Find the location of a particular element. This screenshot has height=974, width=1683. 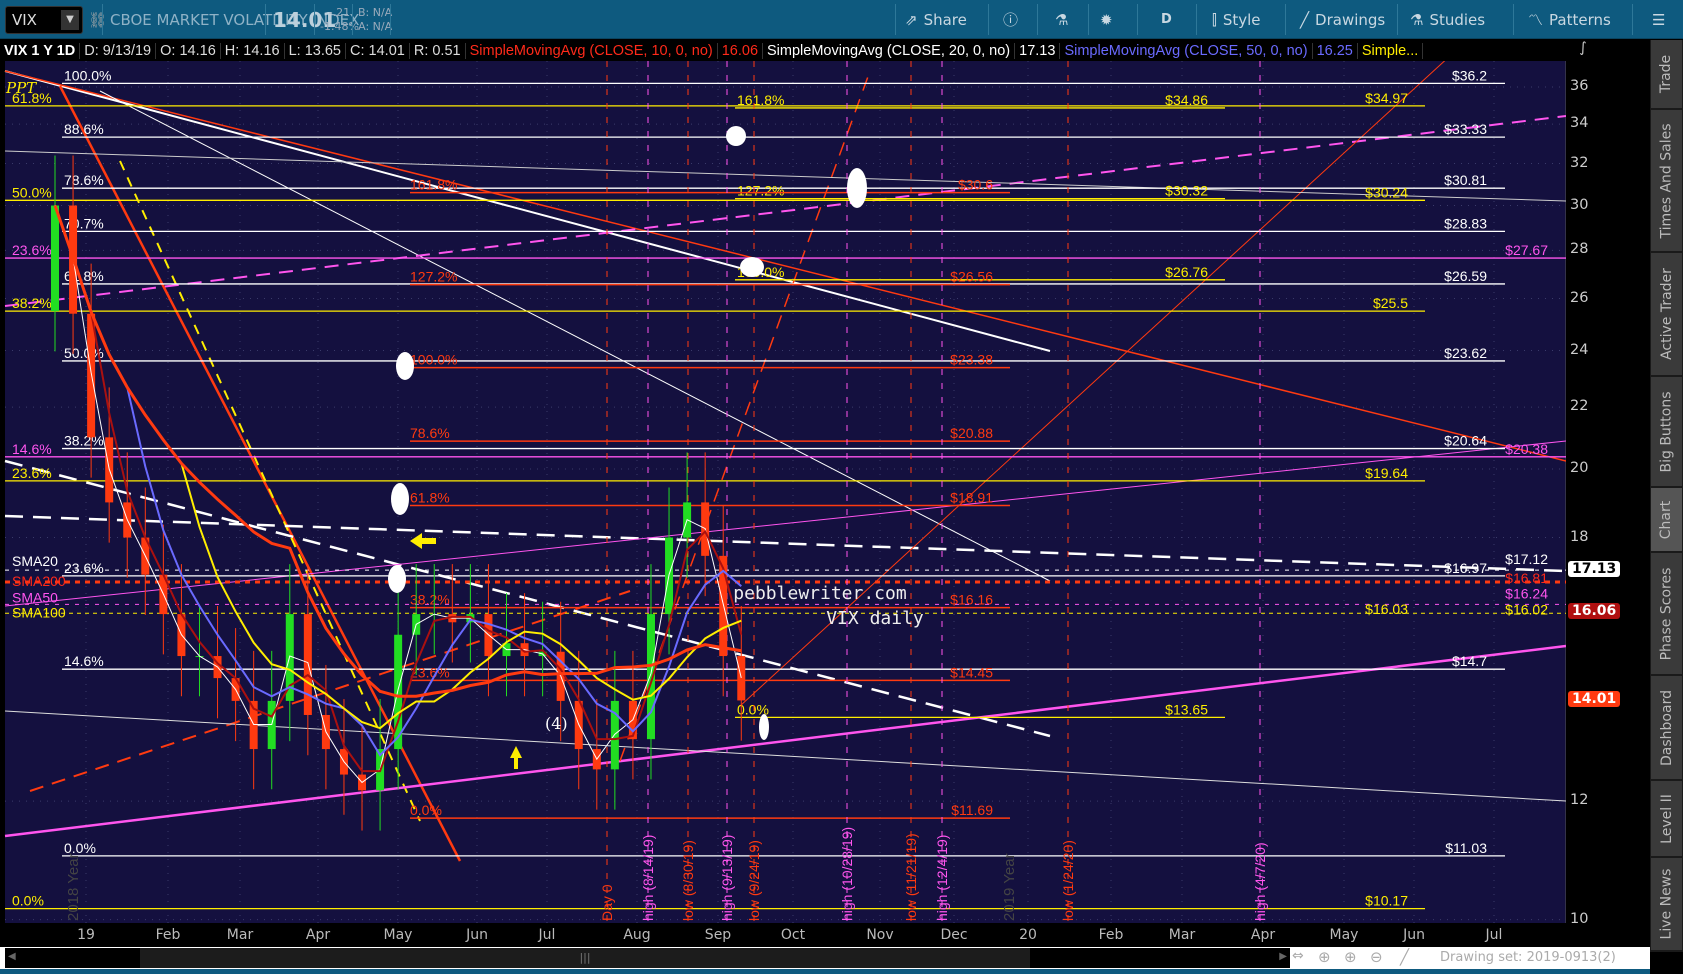

drawing-tool-icon: ╱ is located at coordinates (1404, 957).